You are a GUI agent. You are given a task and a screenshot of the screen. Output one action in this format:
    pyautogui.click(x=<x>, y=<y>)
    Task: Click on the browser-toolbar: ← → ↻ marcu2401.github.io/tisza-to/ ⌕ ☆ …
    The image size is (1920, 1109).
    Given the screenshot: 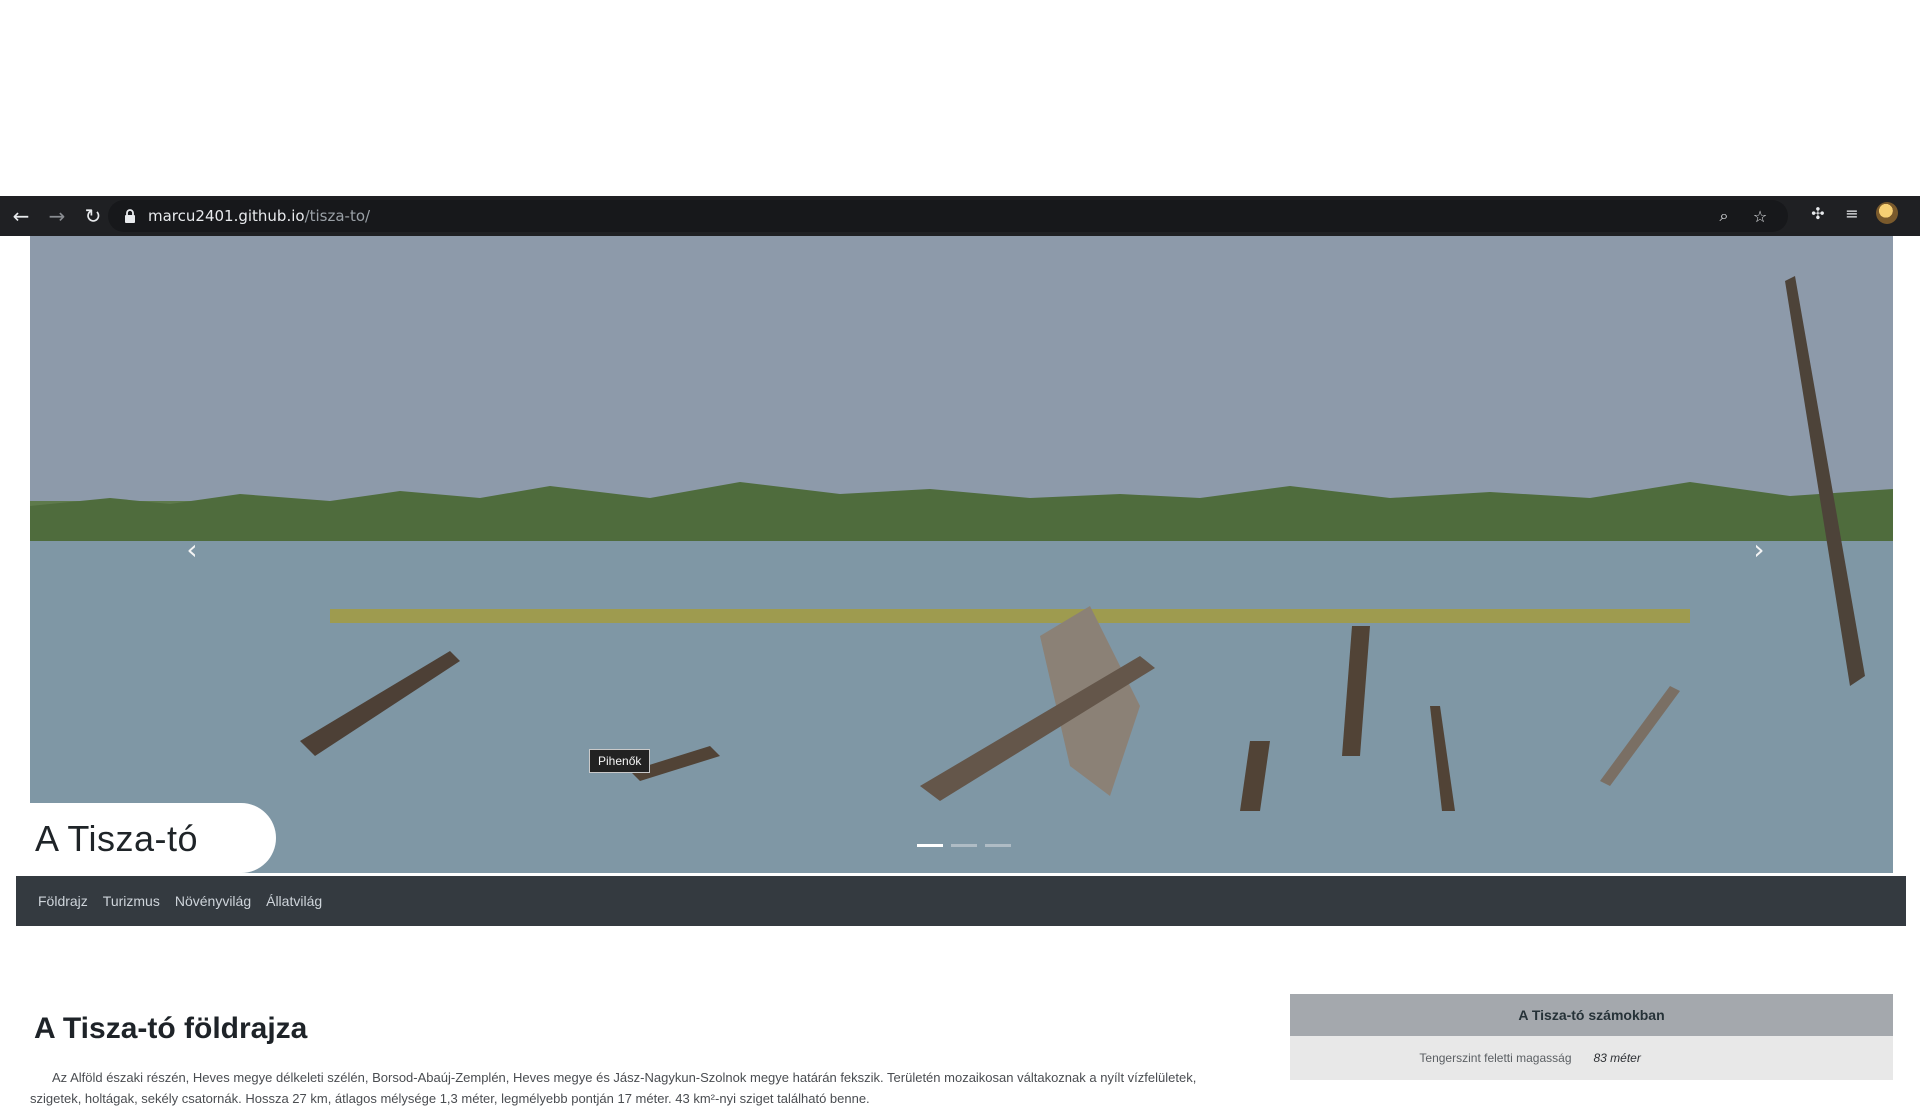 What is the action you would take?
    pyautogui.click(x=960, y=216)
    